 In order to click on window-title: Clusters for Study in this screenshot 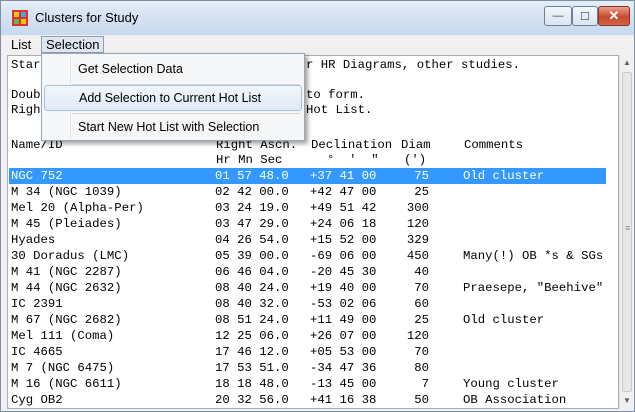, I will do `click(87, 17)`.